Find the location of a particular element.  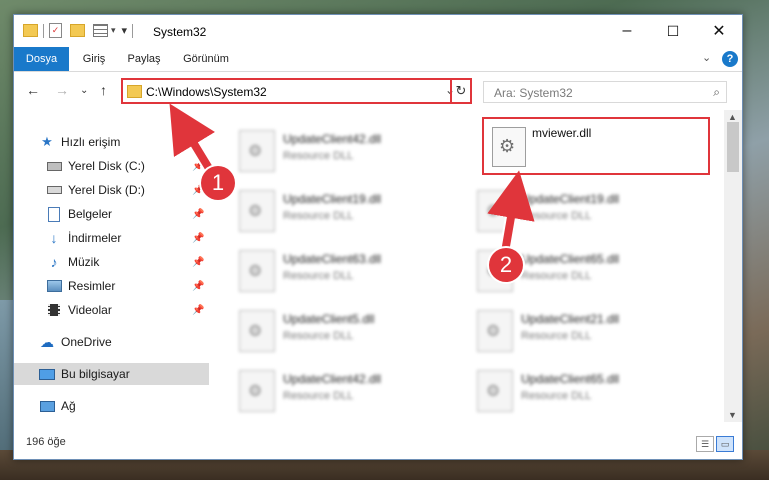

sidebar-item-onedrive: ☁ OneDrive is located at coordinates (111, 342).